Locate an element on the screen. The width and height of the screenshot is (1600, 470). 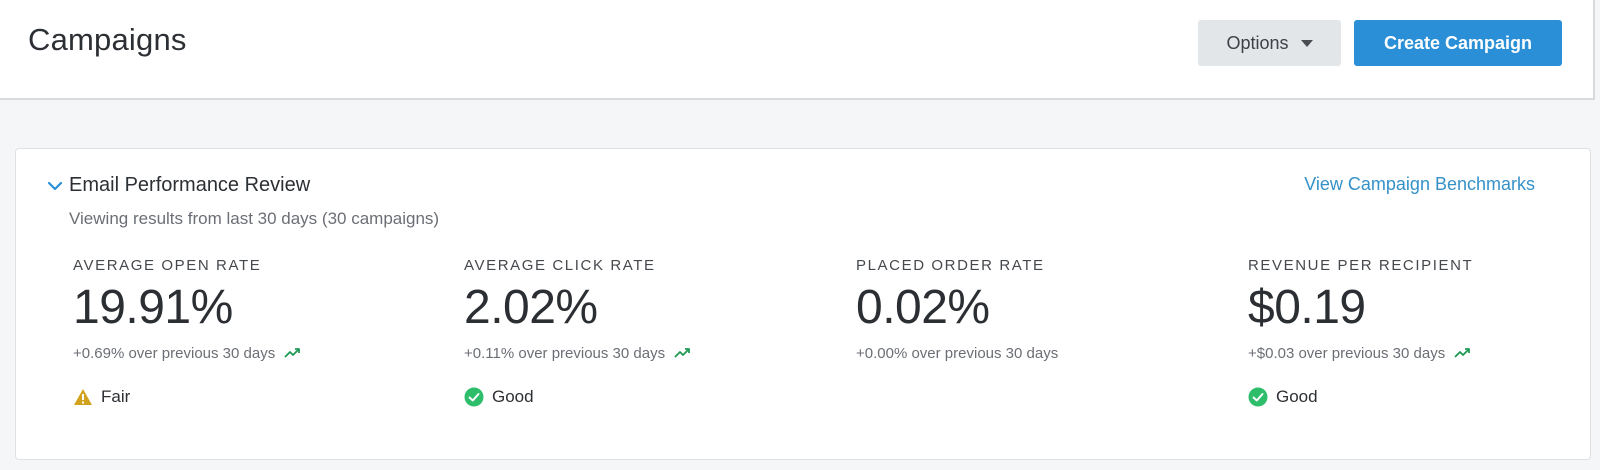
page-title: Campaigns is located at coordinates (107, 39).